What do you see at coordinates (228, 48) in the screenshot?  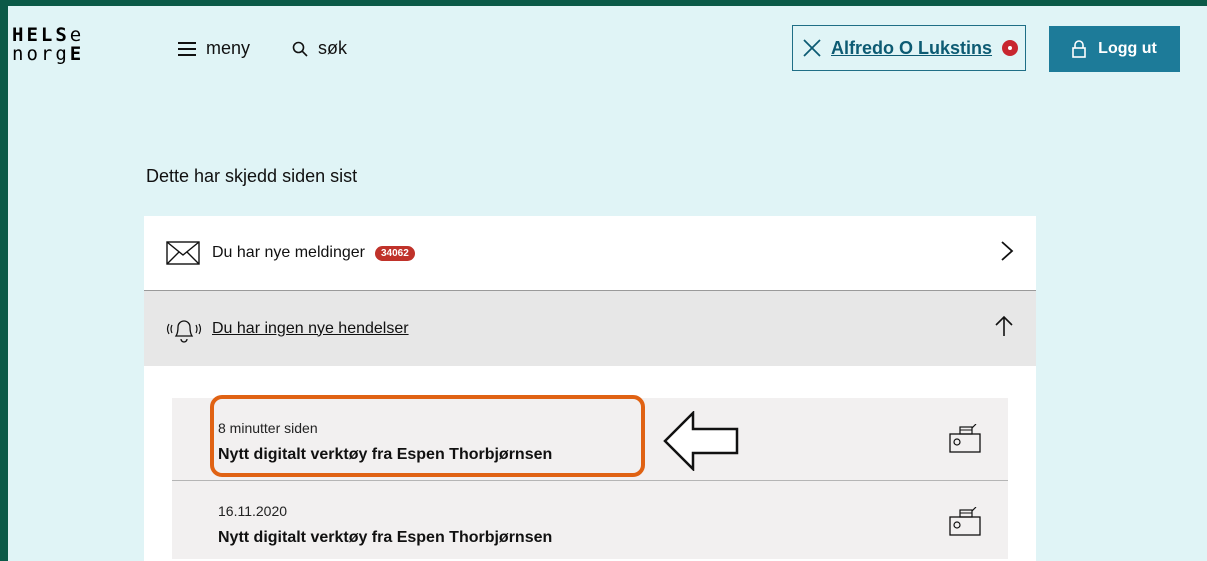 I see `menu-label: meny` at bounding box center [228, 48].